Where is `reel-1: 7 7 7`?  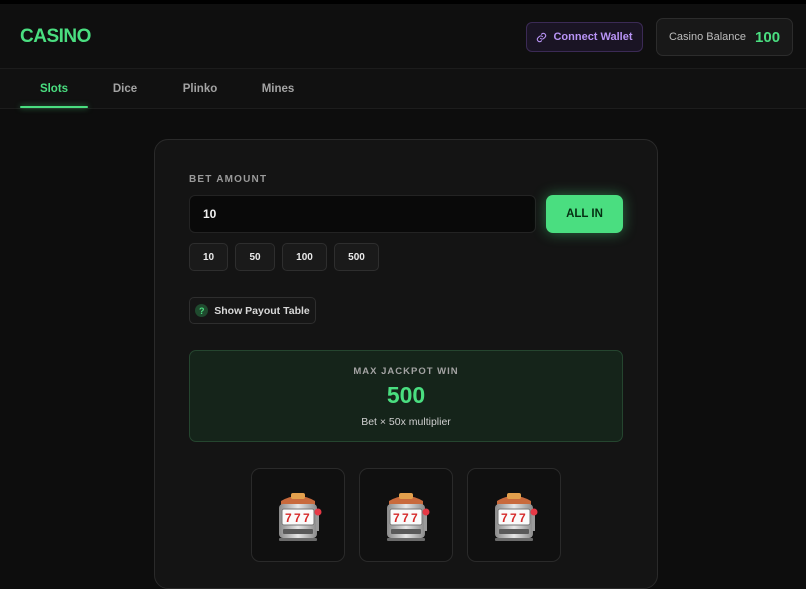 reel-1: 7 7 7 is located at coordinates (298, 515).